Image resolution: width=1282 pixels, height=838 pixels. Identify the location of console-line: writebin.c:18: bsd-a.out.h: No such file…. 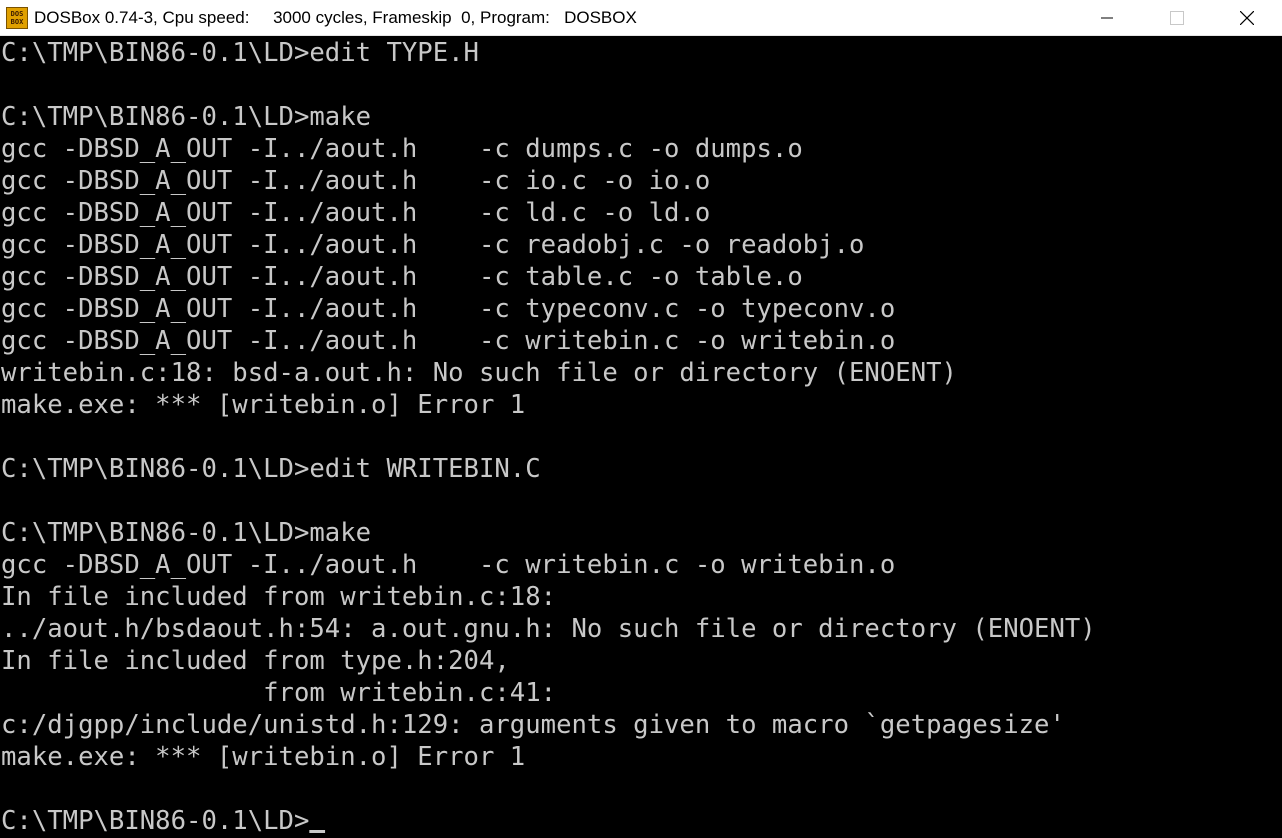
(479, 373).